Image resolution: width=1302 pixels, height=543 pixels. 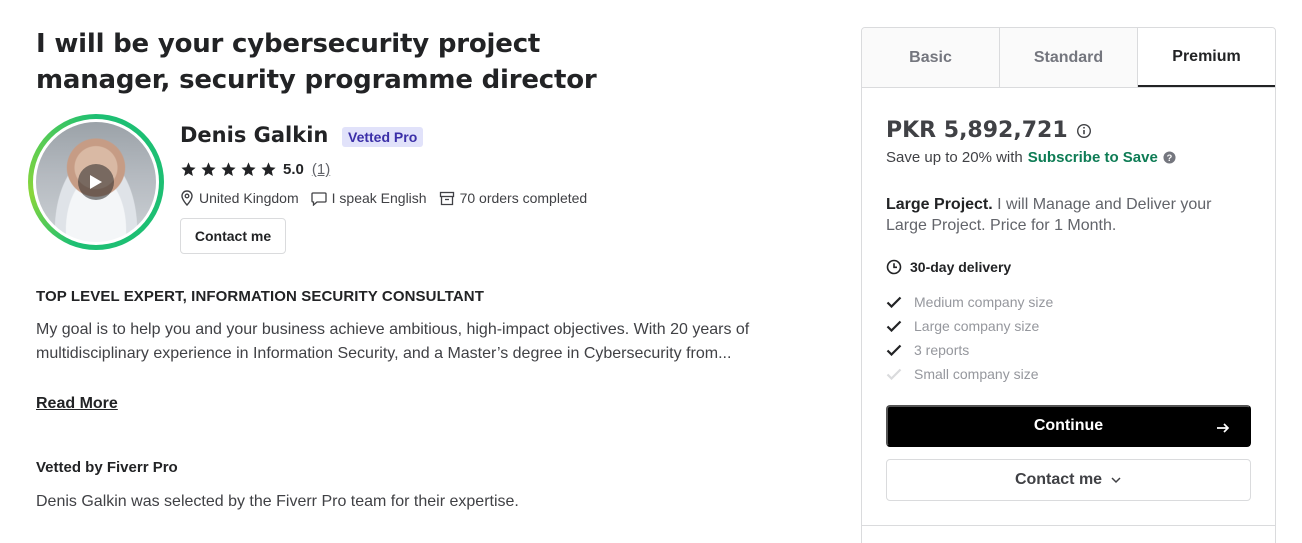 I want to click on tab-standard: Standard, so click(x=1069, y=57).